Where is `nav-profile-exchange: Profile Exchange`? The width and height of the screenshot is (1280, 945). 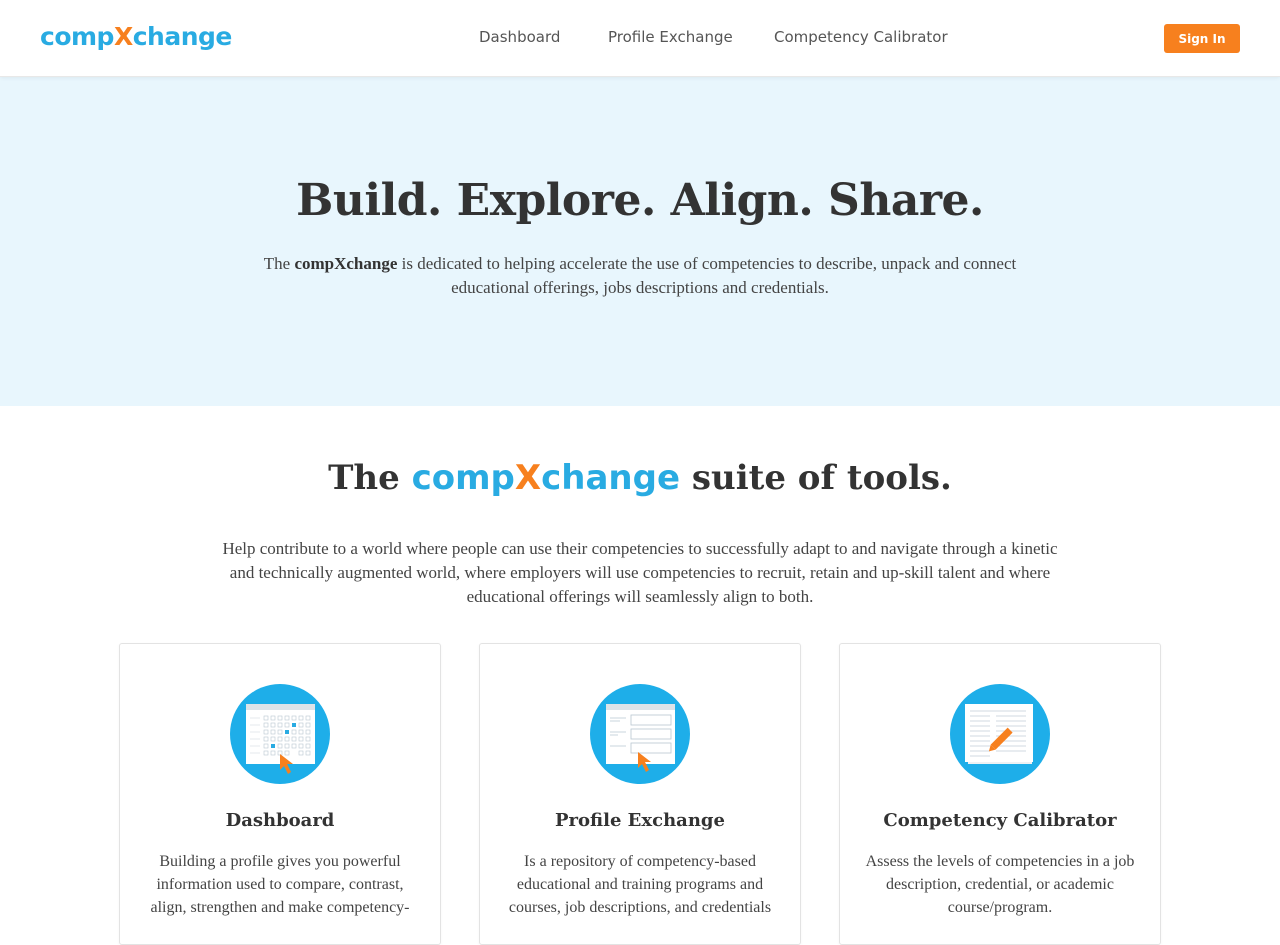 nav-profile-exchange: Profile Exchange is located at coordinates (670, 37).